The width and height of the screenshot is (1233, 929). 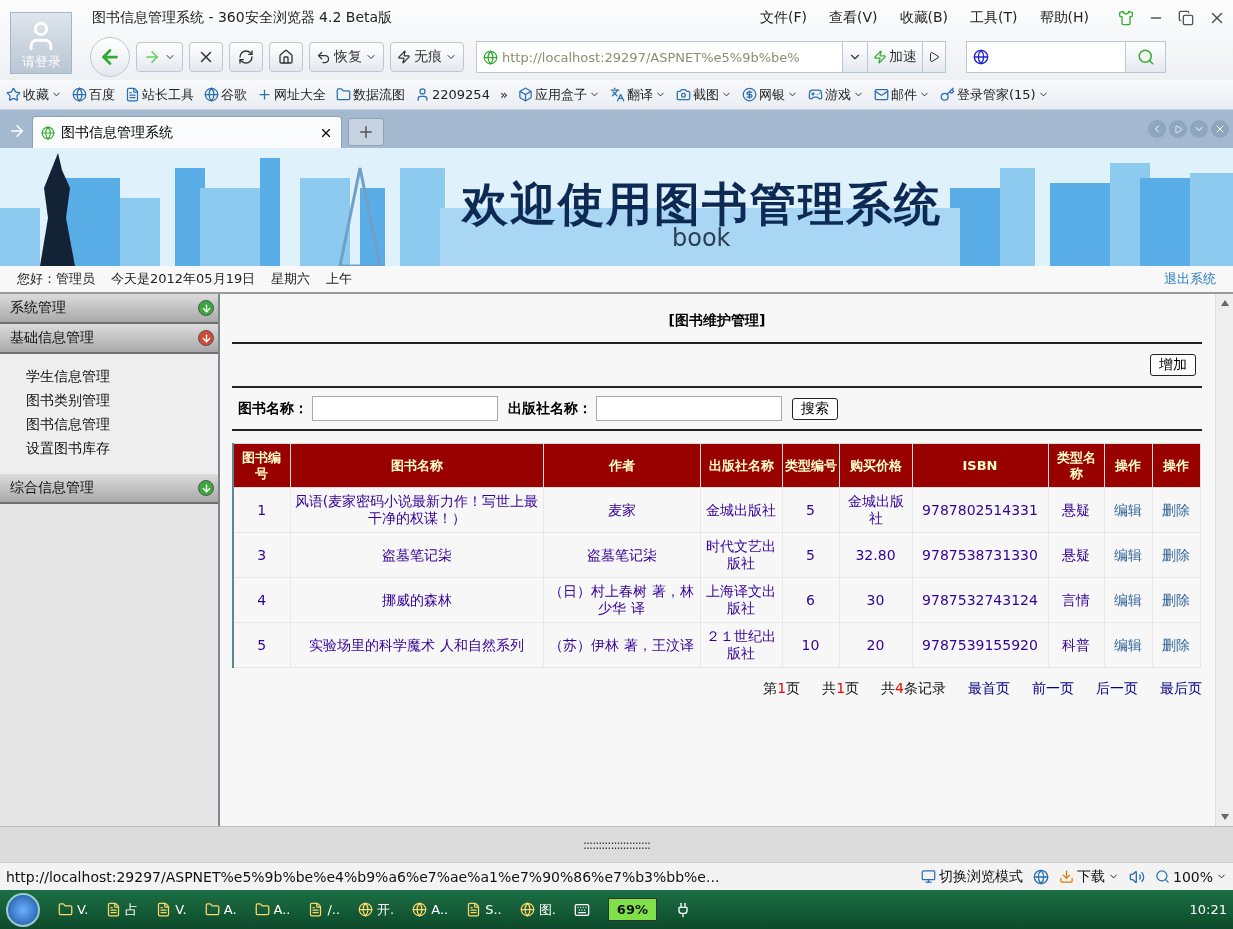 I want to click on download-icon, so click(x=1066, y=876).